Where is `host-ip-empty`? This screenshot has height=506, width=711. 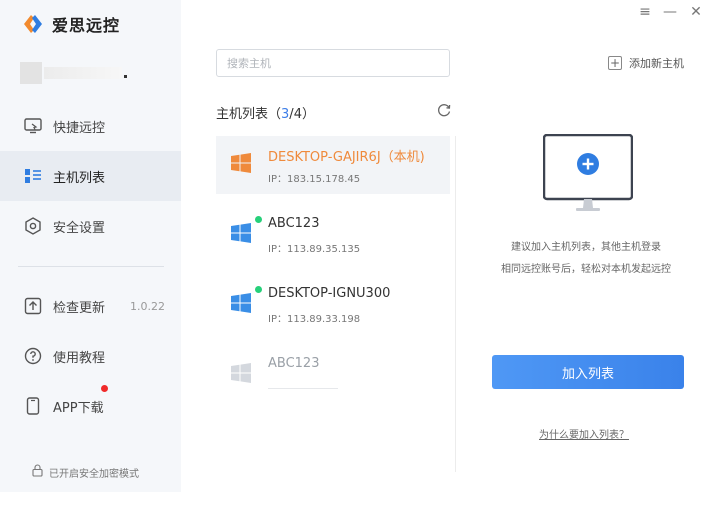
host-ip-empty is located at coordinates (303, 388).